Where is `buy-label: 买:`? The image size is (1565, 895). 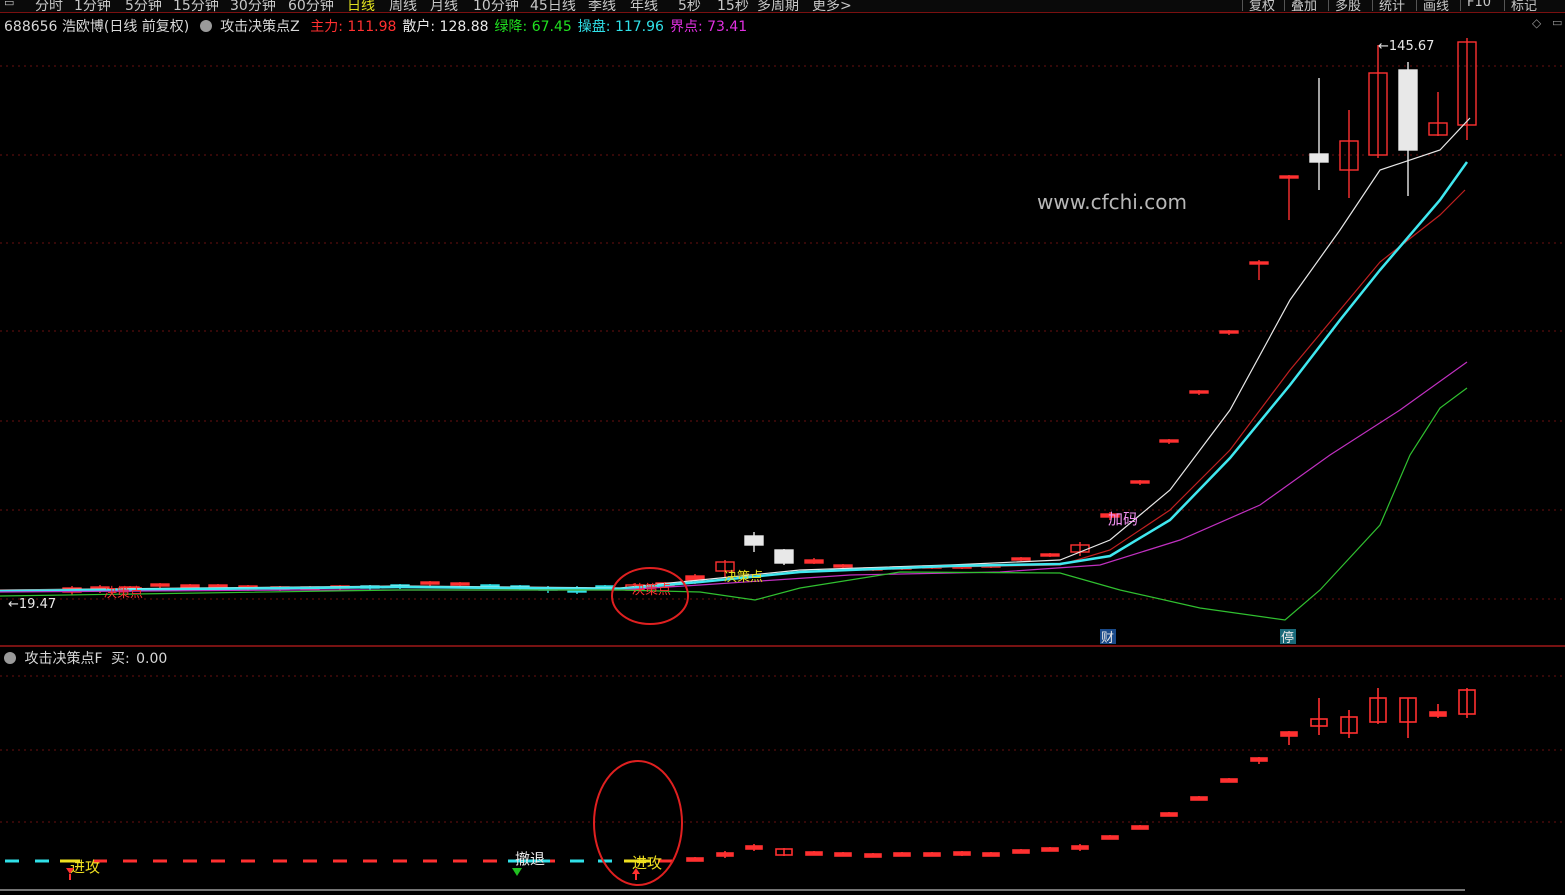 buy-label: 买: is located at coordinates (120, 659).